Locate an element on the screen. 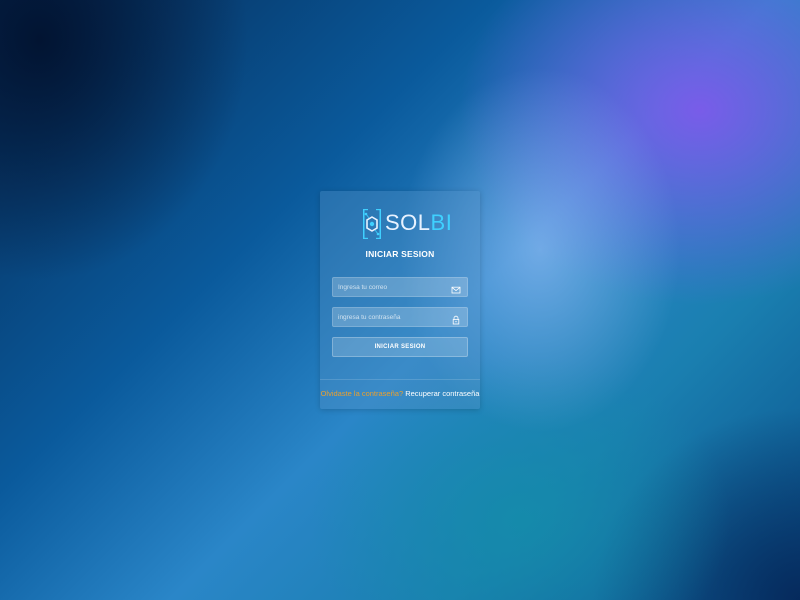 The width and height of the screenshot is (800, 600). recover-password-link: Recuperar contraseña is located at coordinates (442, 393).